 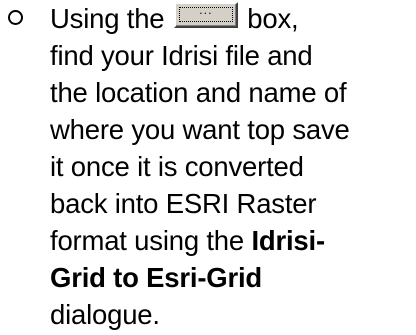 I want to click on instruction-line-9: dialogue., so click(x=105, y=314).